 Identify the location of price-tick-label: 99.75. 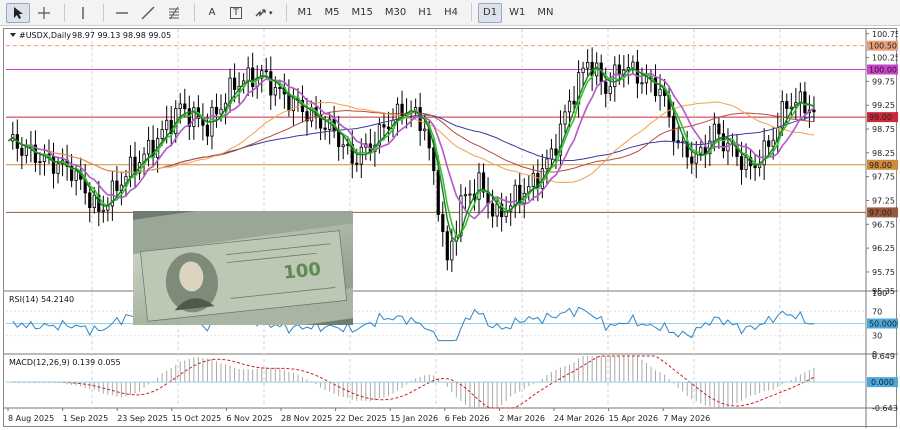
(883, 81).